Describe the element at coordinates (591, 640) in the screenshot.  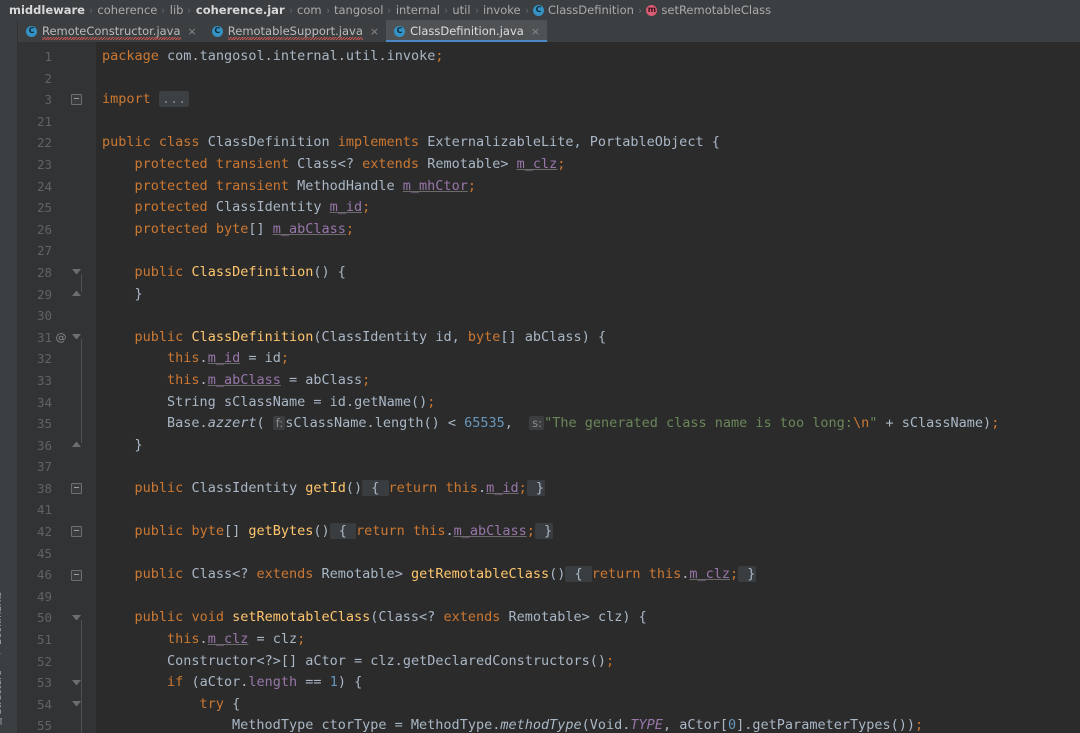
I see `code-line: this.m_clz = clz;` at that location.